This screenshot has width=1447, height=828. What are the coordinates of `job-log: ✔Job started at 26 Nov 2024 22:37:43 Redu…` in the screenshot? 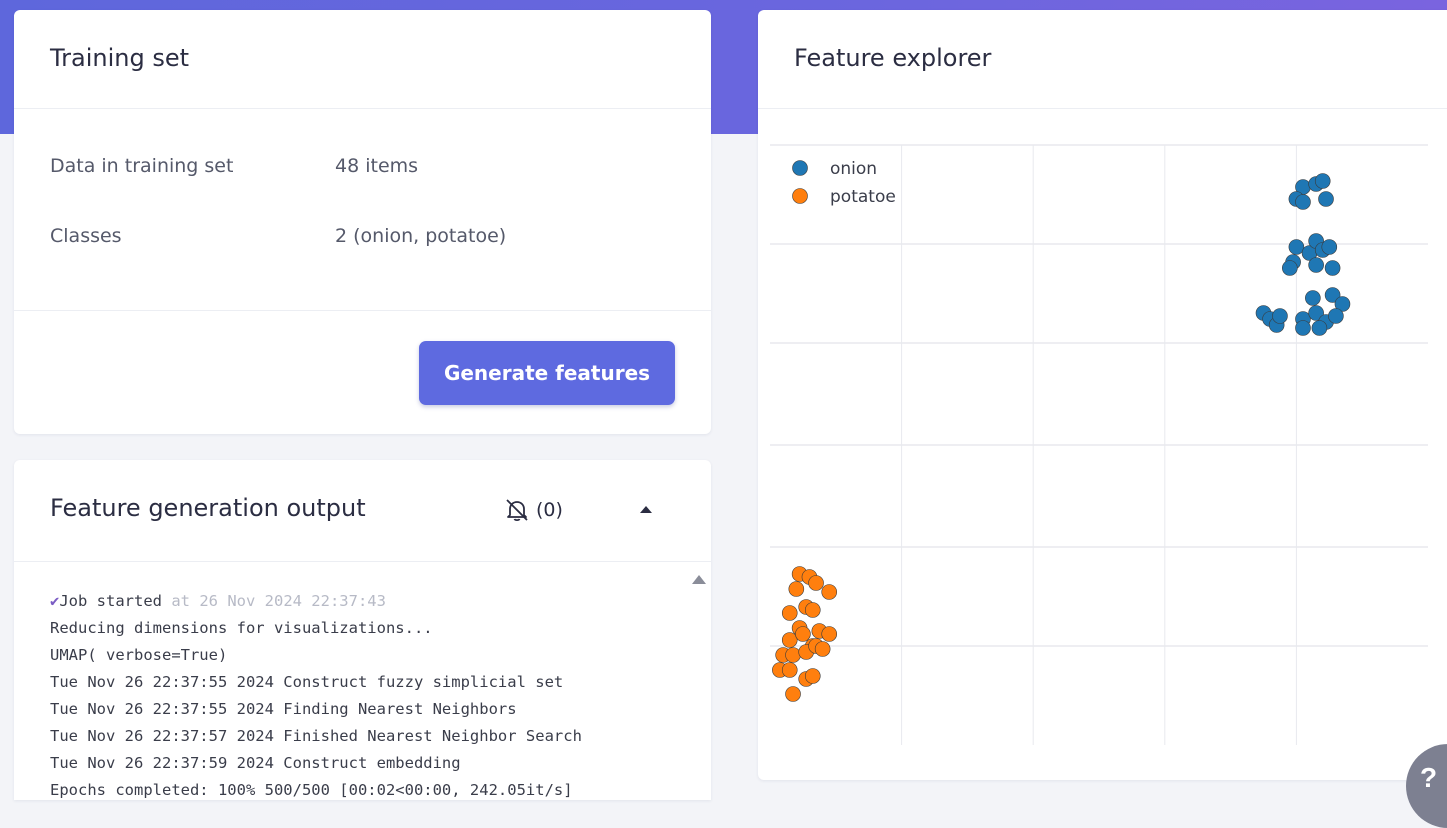 It's located at (365, 696).